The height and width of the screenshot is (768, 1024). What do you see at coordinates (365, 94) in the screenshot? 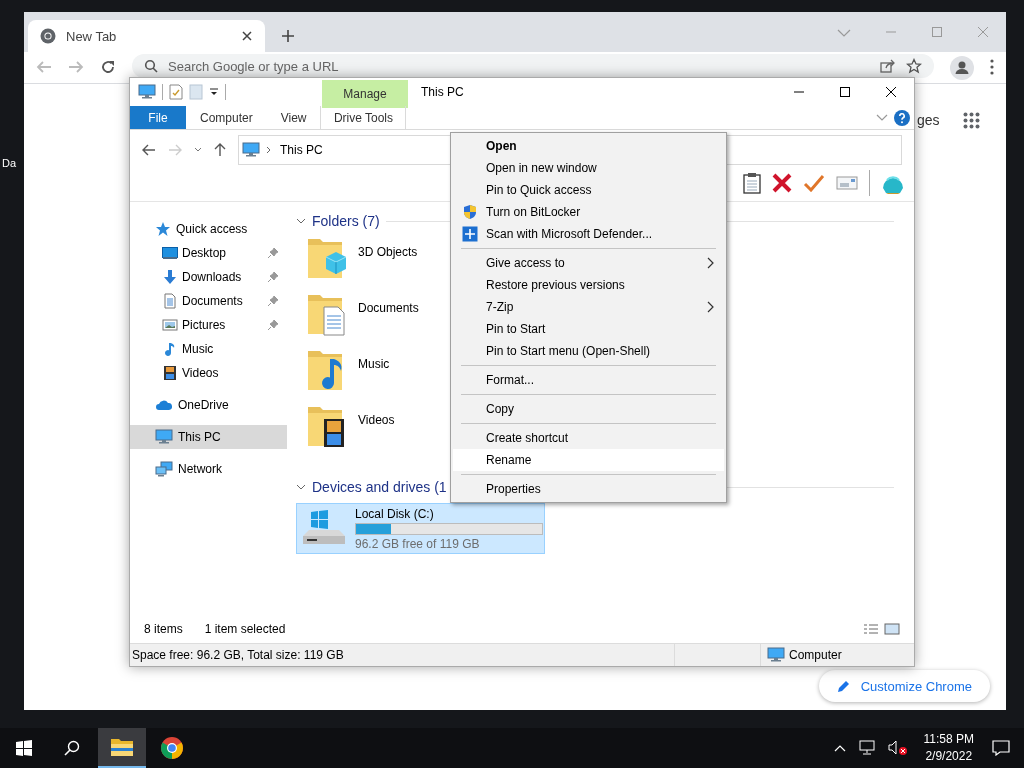
I see `contextual-tab-group: Manage` at bounding box center [365, 94].